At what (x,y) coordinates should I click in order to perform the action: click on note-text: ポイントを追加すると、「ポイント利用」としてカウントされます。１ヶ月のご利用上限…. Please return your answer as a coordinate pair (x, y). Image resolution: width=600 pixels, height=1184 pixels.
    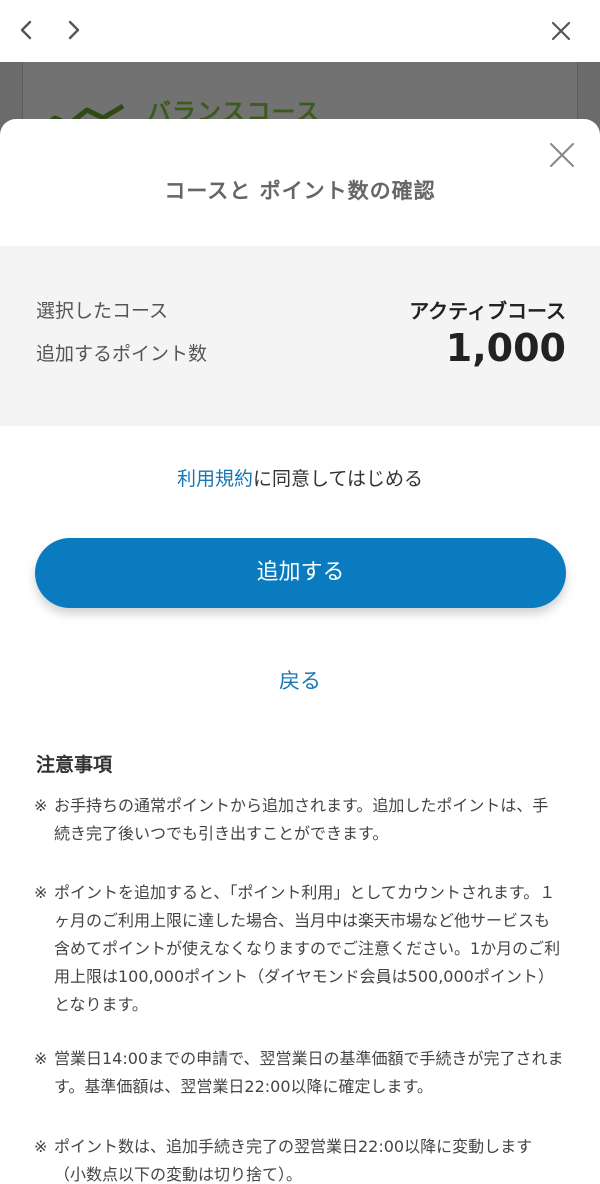
    Looking at the image, I should click on (307, 948).